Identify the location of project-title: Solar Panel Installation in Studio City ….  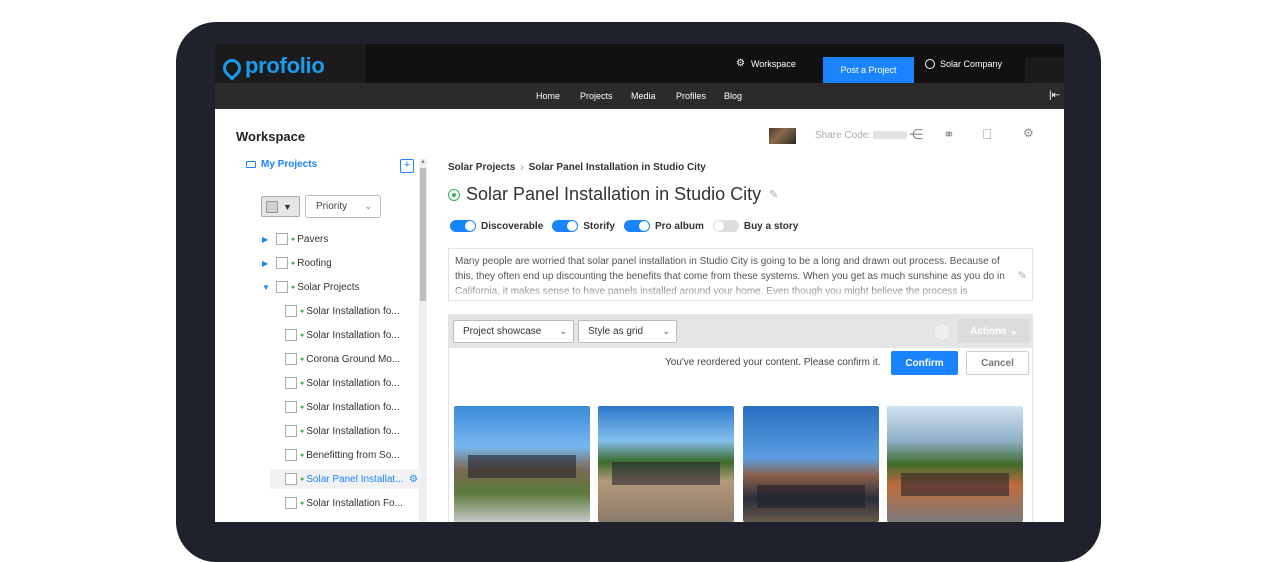
(613, 194).